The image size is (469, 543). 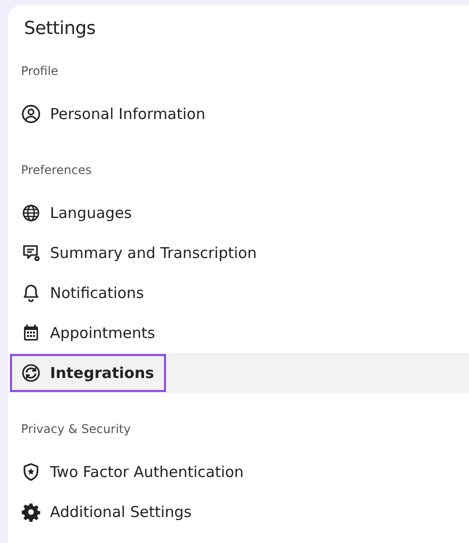 What do you see at coordinates (83, 293) in the screenshot?
I see `menu-item: Notifications` at bounding box center [83, 293].